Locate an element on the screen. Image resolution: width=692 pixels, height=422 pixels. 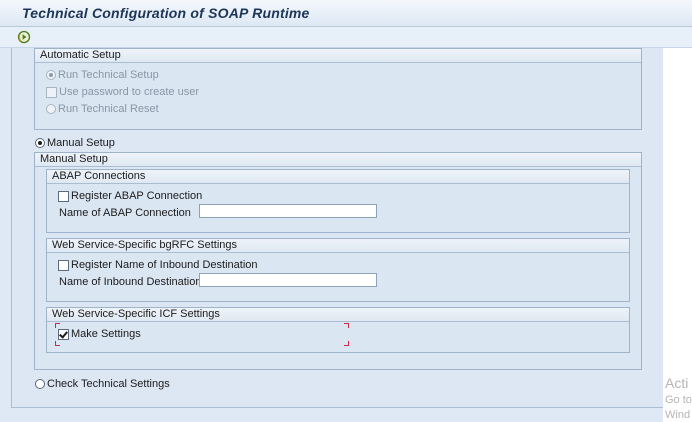
run-technical-setup-option: Run Technical Setup is located at coordinates (102, 75).